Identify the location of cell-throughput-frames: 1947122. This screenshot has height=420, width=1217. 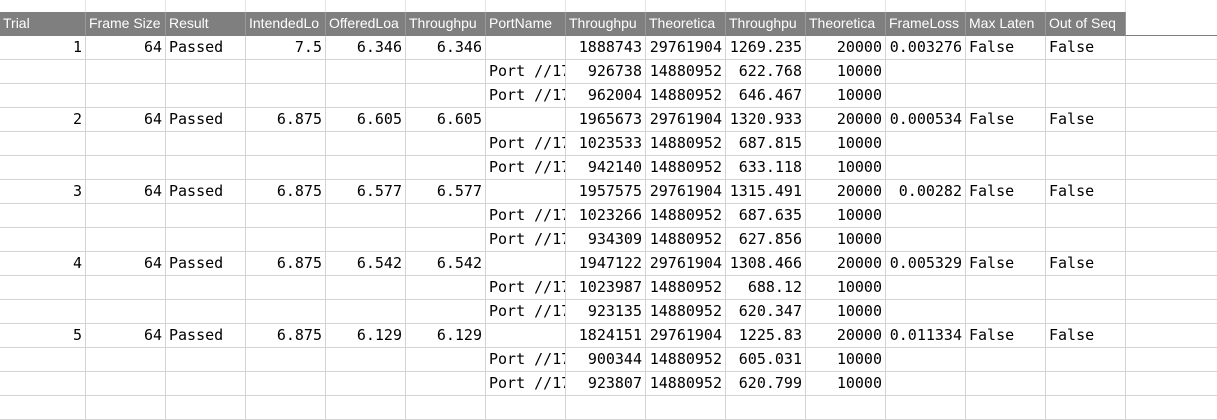
(606, 264).